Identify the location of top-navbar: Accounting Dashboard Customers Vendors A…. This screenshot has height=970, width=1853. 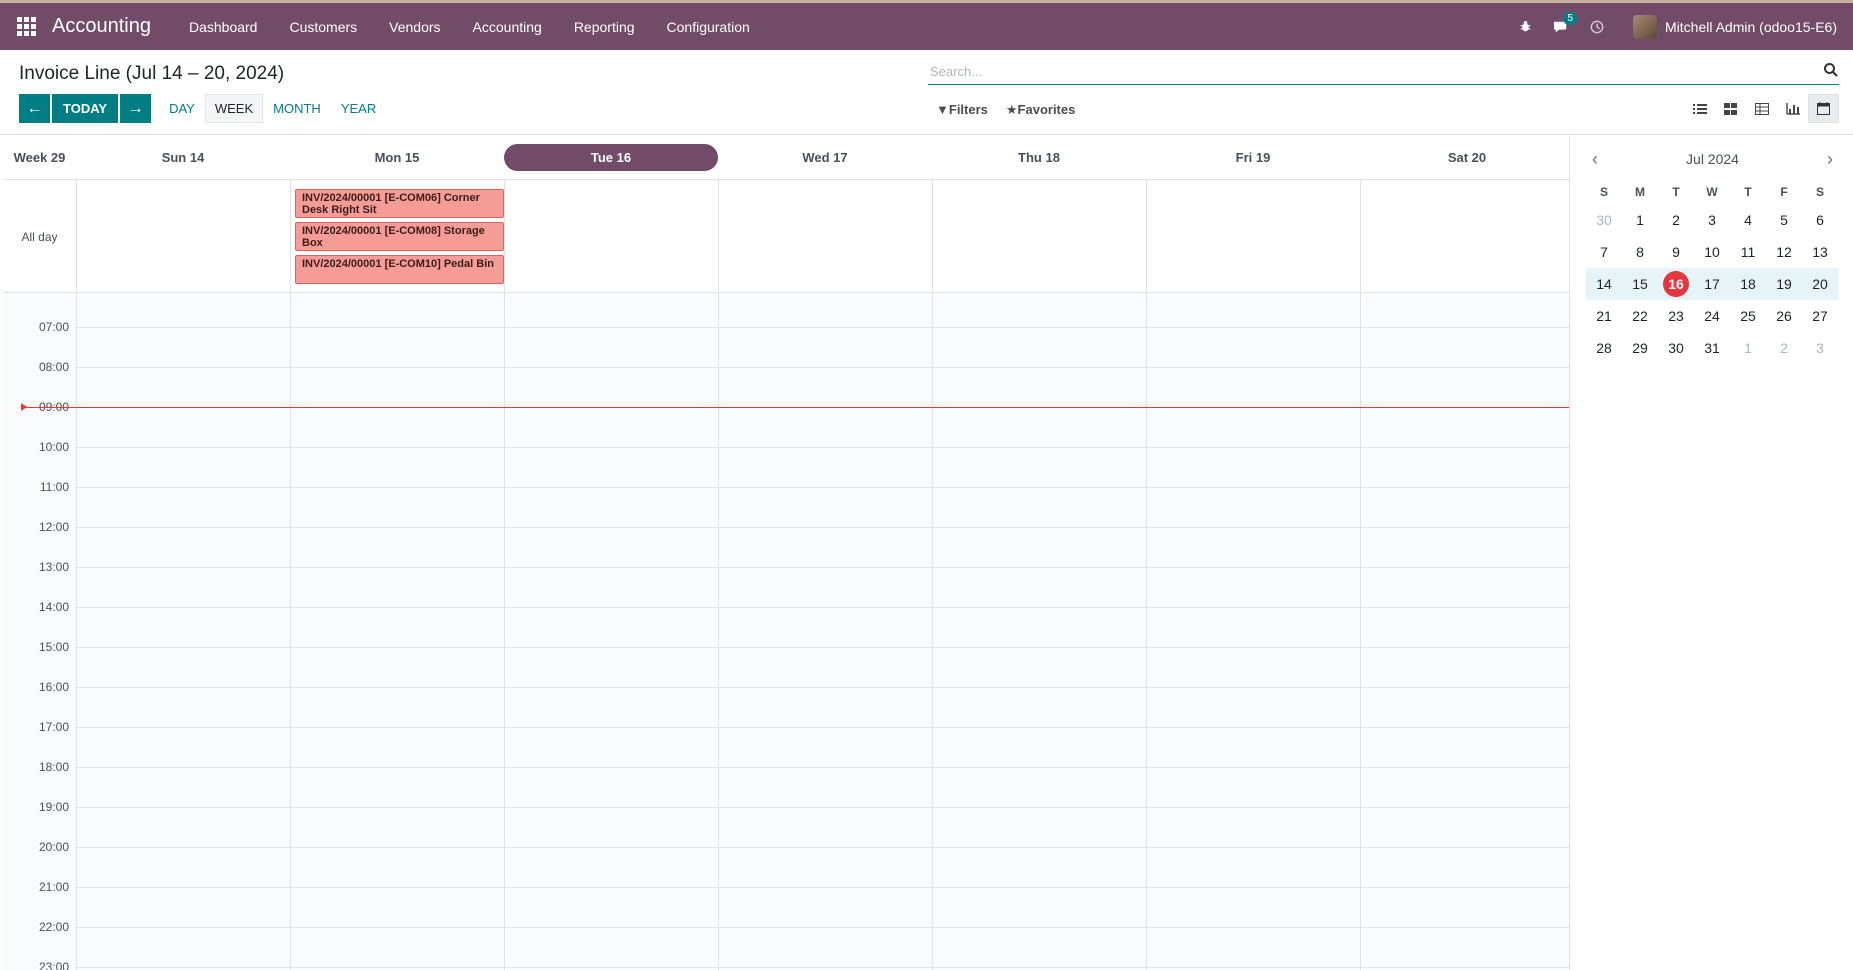
(926, 25).